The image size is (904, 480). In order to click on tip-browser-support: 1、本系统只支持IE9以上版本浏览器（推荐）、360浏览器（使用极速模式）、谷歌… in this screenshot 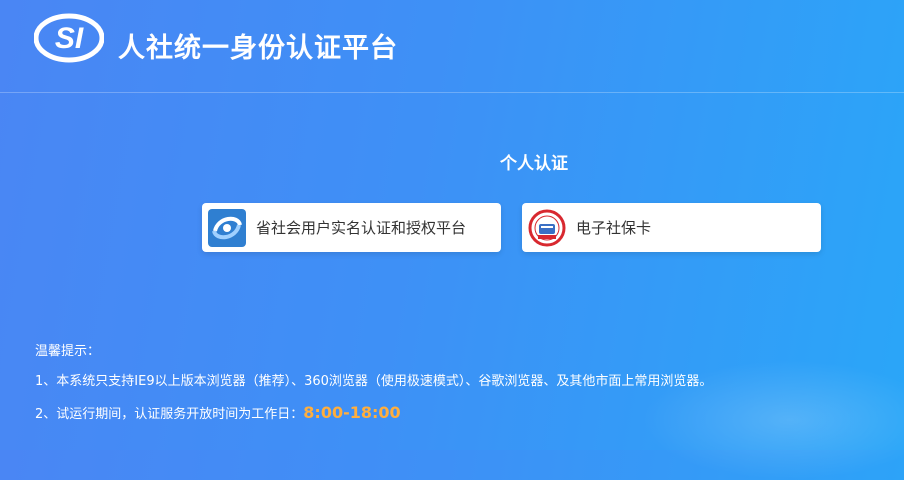, I will do `click(374, 381)`.